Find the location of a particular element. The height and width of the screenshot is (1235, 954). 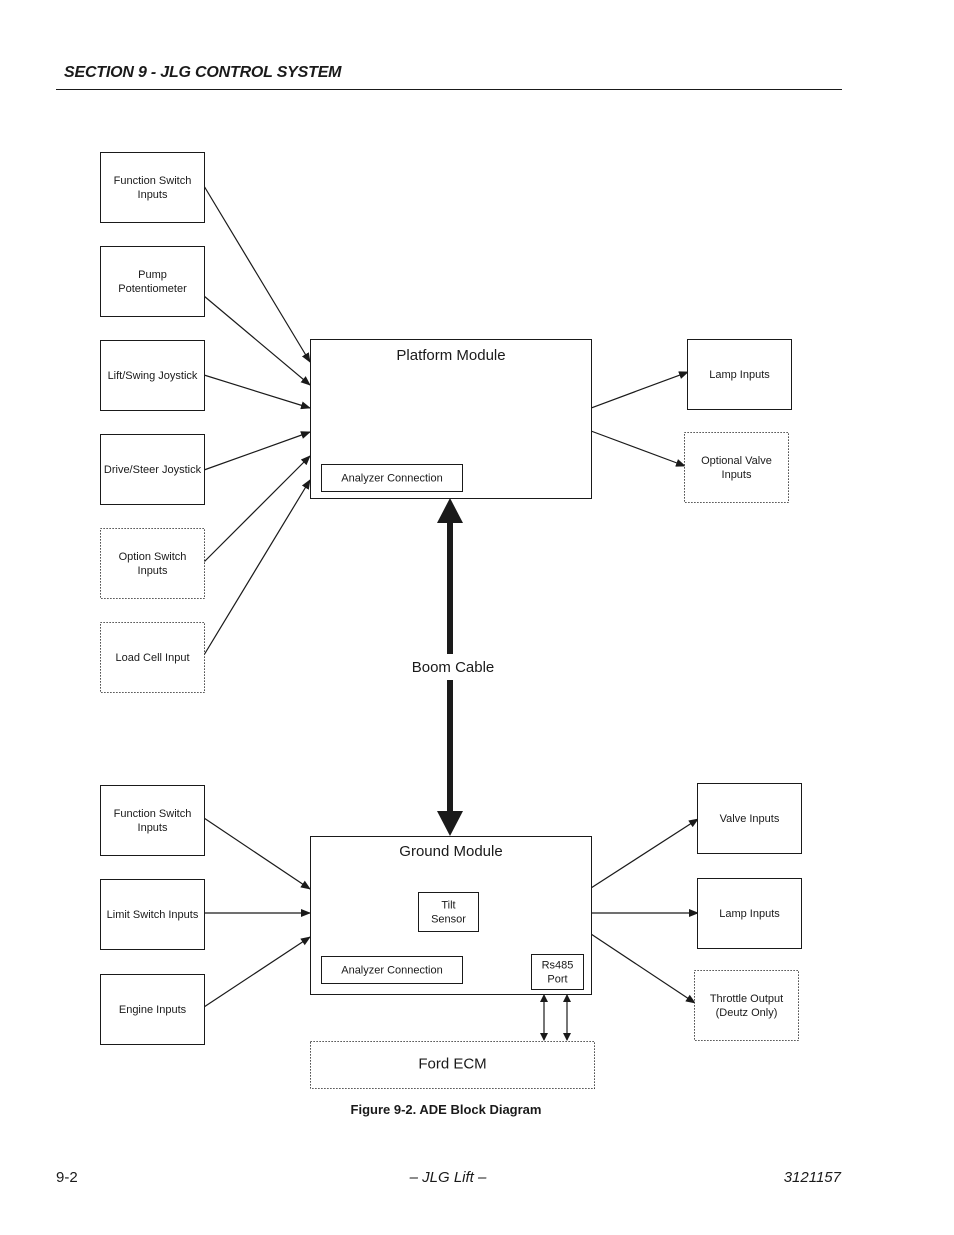

ground-output-throttle-output-frame is located at coordinates (746, 1005).